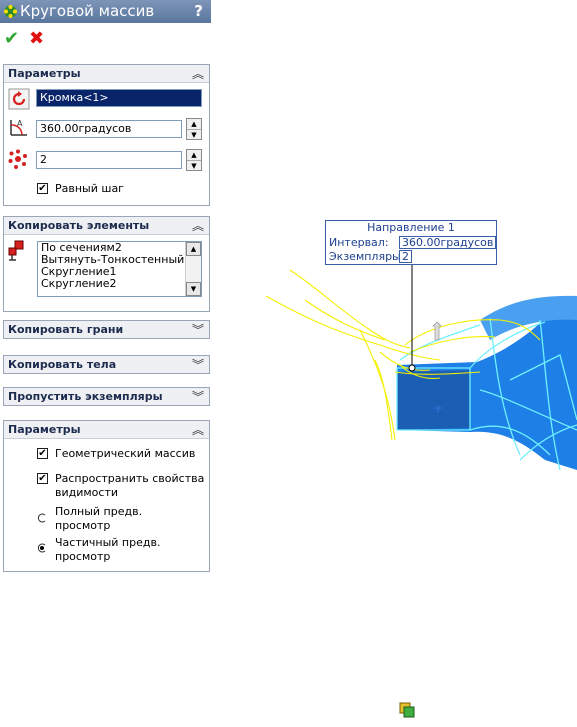 The image size is (577, 727). What do you see at coordinates (106, 74) in the screenshot?
I see `parameters-header: Параметры ︽` at bounding box center [106, 74].